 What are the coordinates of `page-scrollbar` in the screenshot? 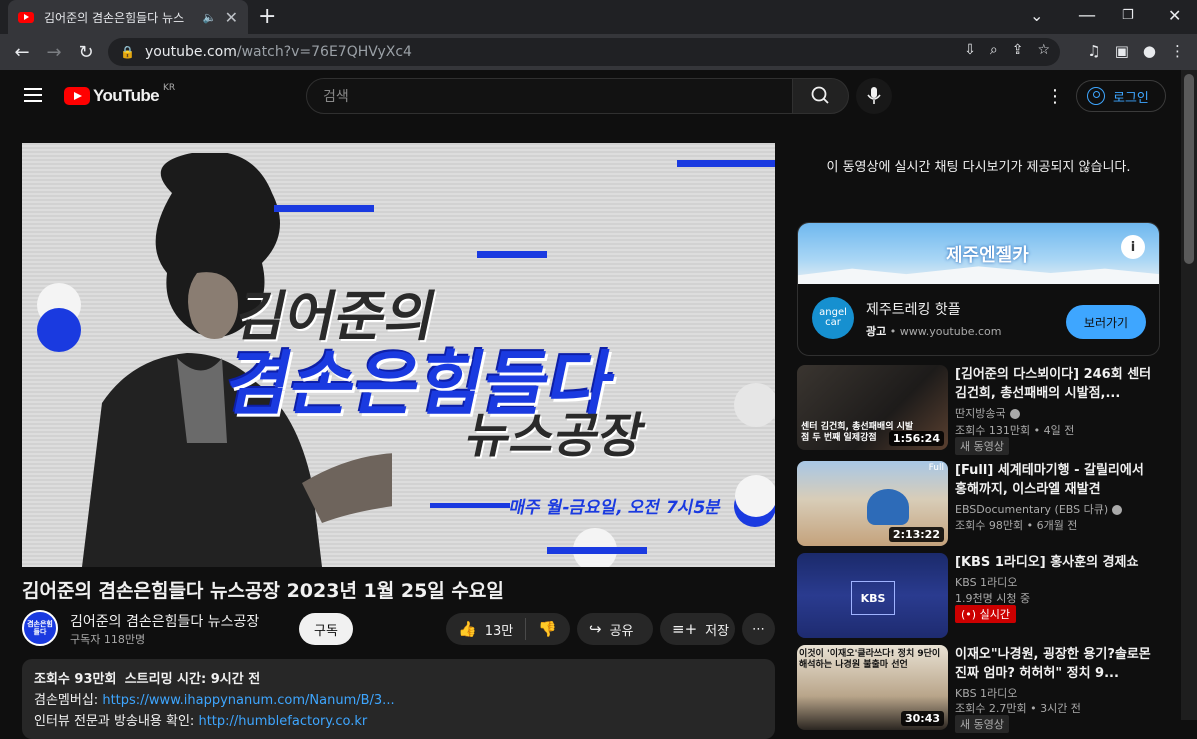 It's located at (1189, 395).